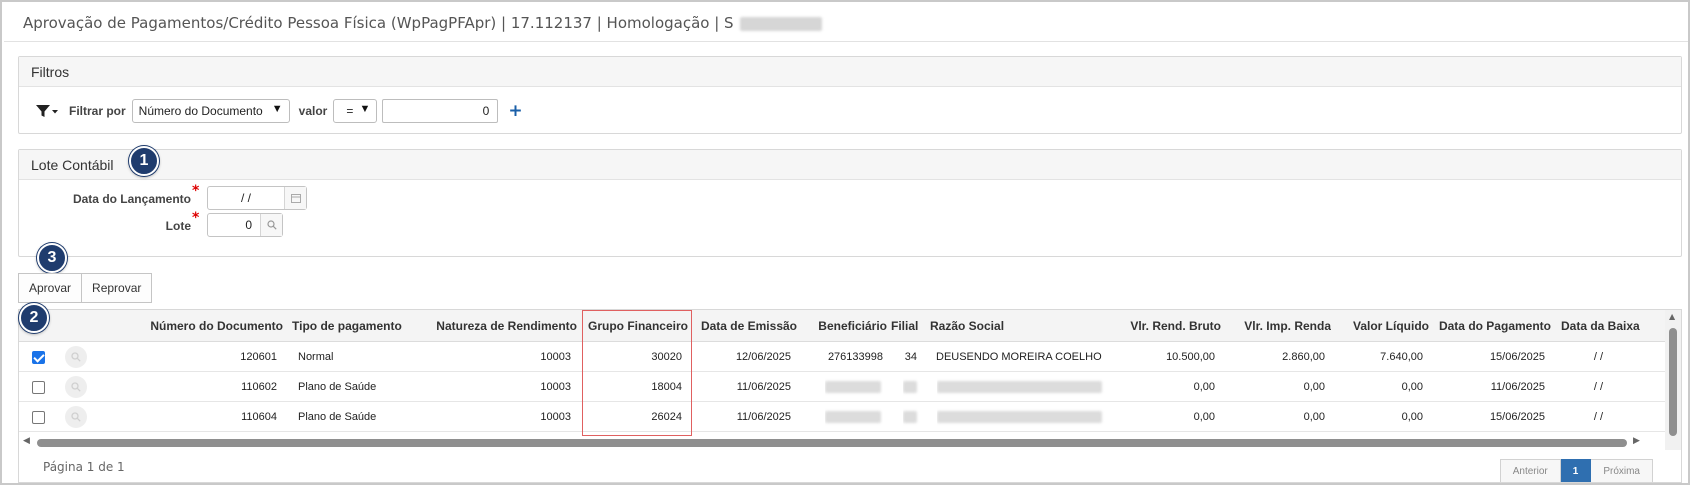 The width and height of the screenshot is (1690, 485). What do you see at coordinates (990, 326) in the screenshot?
I see `col-razao-social: Razão Social` at bounding box center [990, 326].